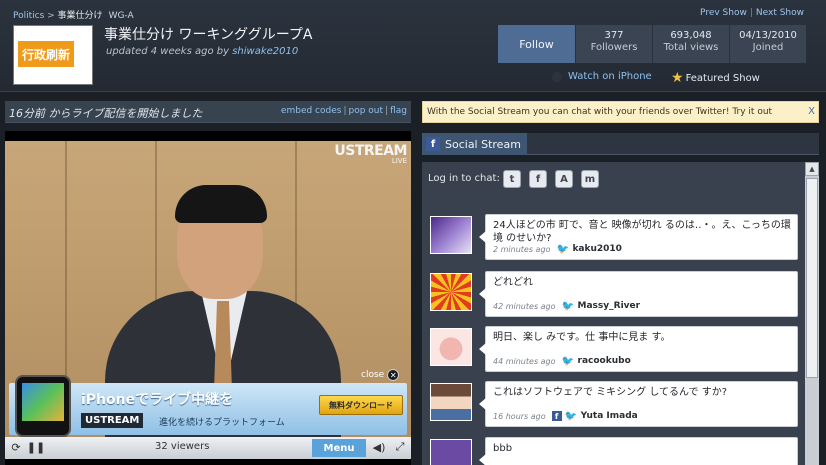  I want to click on list-item: bbb, so click(613, 451).